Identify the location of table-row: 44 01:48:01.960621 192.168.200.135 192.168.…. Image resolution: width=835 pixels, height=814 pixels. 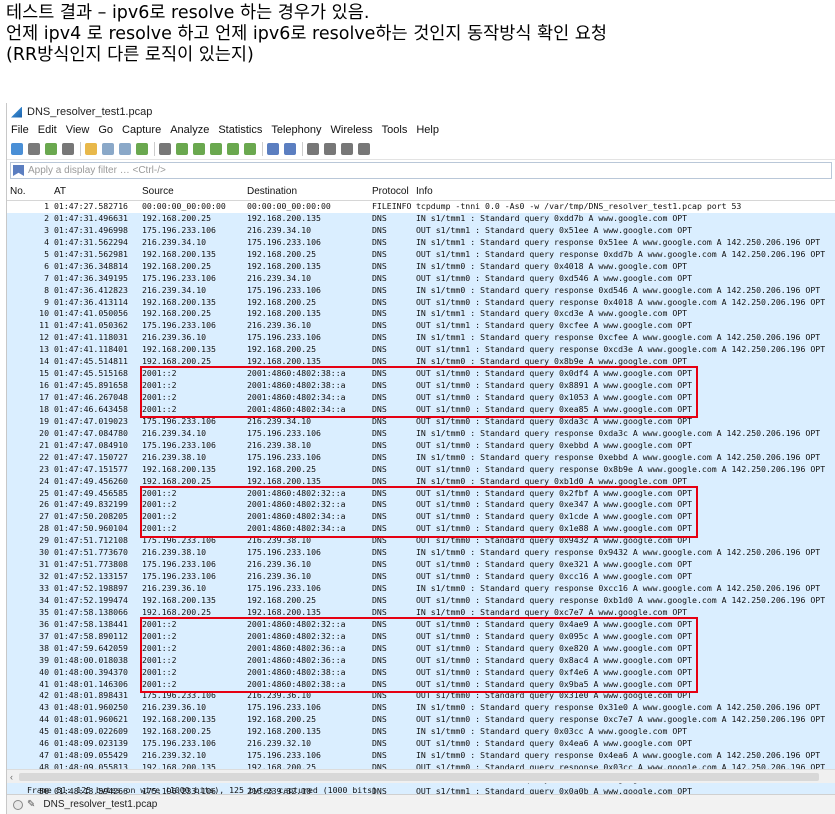
(421, 720).